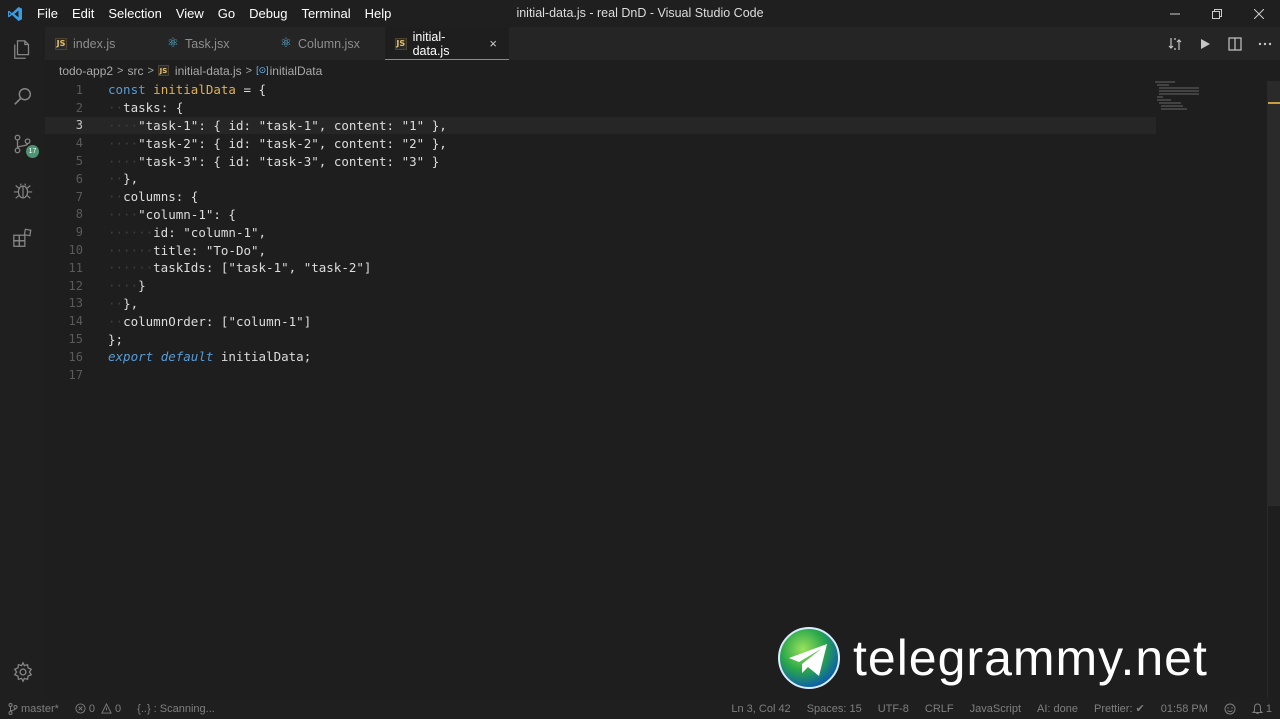 The image size is (1280, 719). Describe the element at coordinates (296, 71) in the screenshot. I see `breadcrumb-symbol: initialData` at that location.